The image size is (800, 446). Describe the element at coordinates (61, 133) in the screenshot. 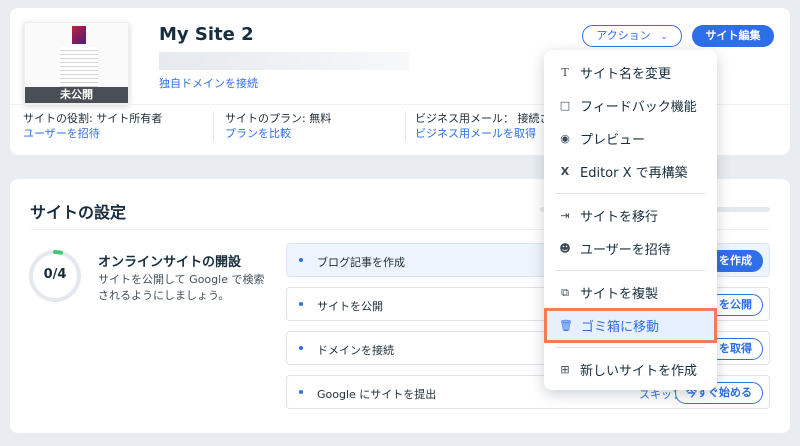

I see `invite-user-link: ユーザーを招待` at that location.